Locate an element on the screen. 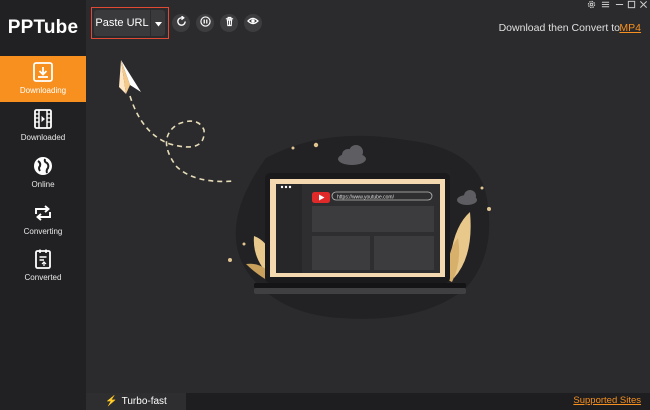 This screenshot has width=650, height=410. sidebar-item-downloading: Downloading is located at coordinates (43, 79).